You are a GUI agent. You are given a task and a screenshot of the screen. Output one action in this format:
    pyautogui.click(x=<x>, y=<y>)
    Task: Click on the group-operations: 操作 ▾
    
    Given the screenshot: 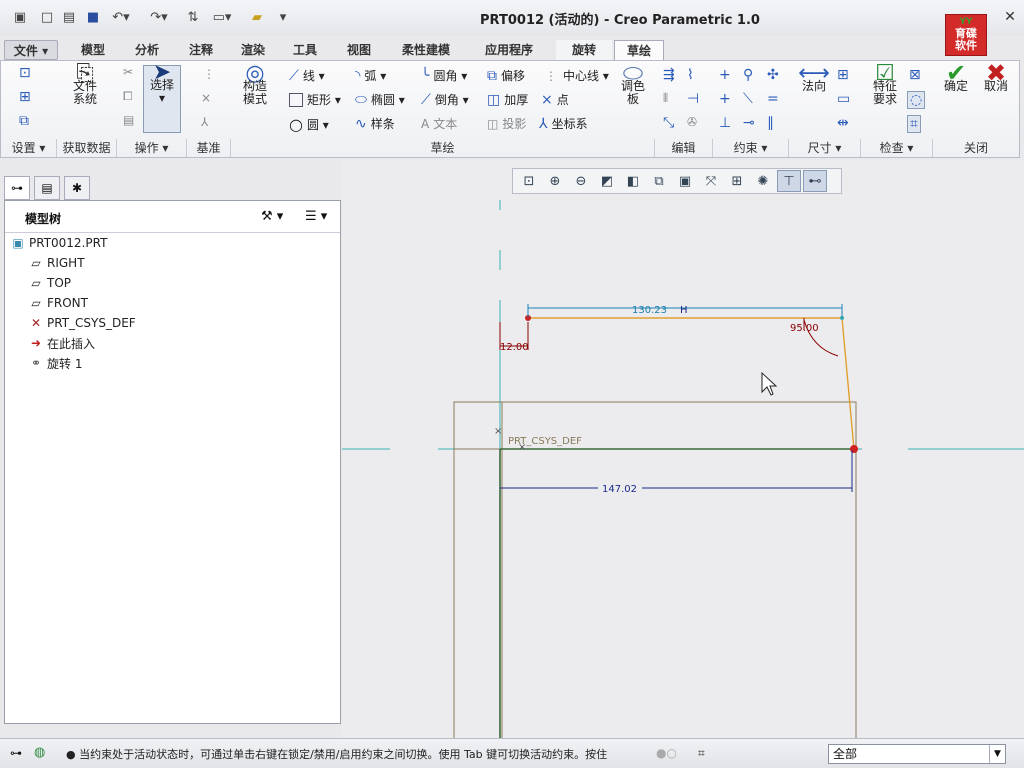 What is the action you would take?
    pyautogui.click(x=152, y=148)
    